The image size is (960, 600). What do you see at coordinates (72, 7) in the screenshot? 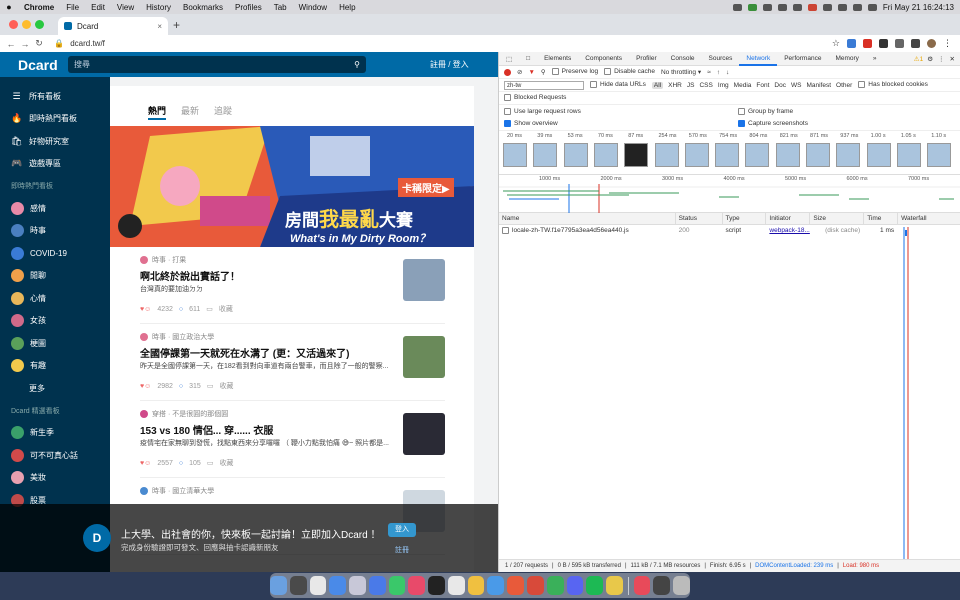
I see `menu-file: File` at bounding box center [72, 7].